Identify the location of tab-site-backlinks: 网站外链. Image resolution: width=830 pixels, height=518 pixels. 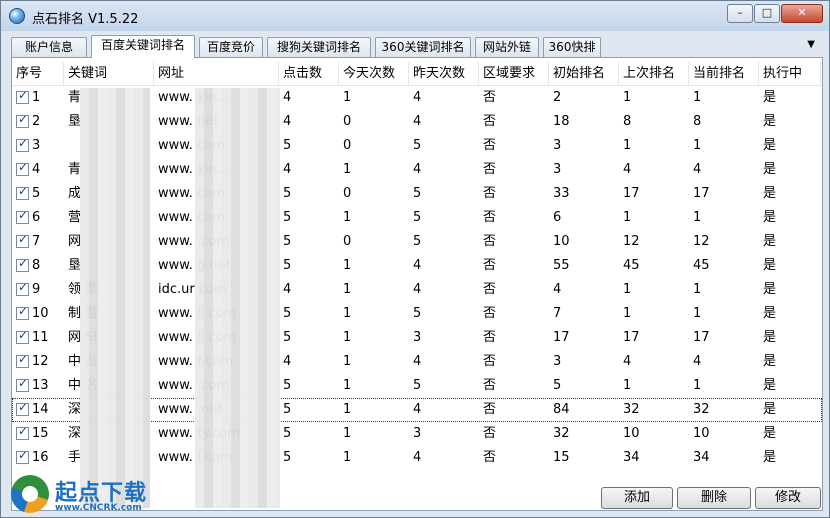
(507, 47).